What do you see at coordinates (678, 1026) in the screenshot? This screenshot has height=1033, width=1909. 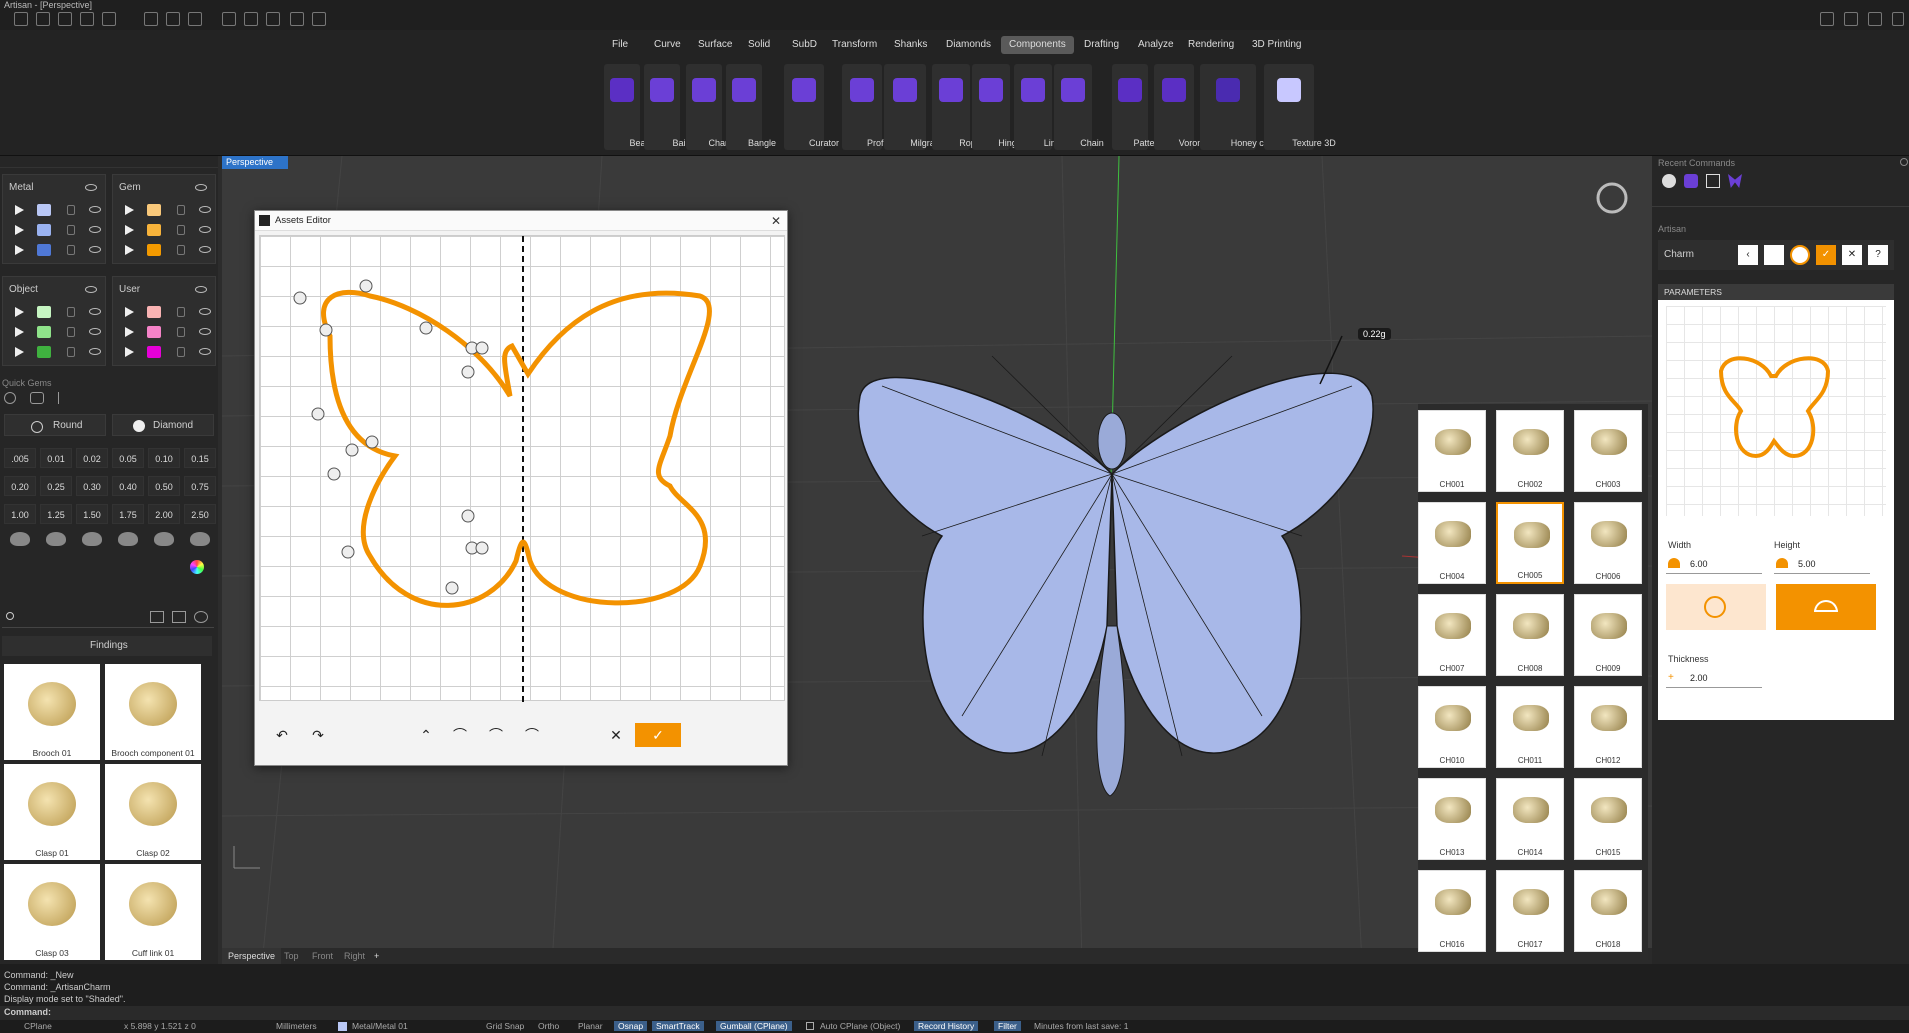 I see `smarttrack-toggle: SmartTrack` at bounding box center [678, 1026].